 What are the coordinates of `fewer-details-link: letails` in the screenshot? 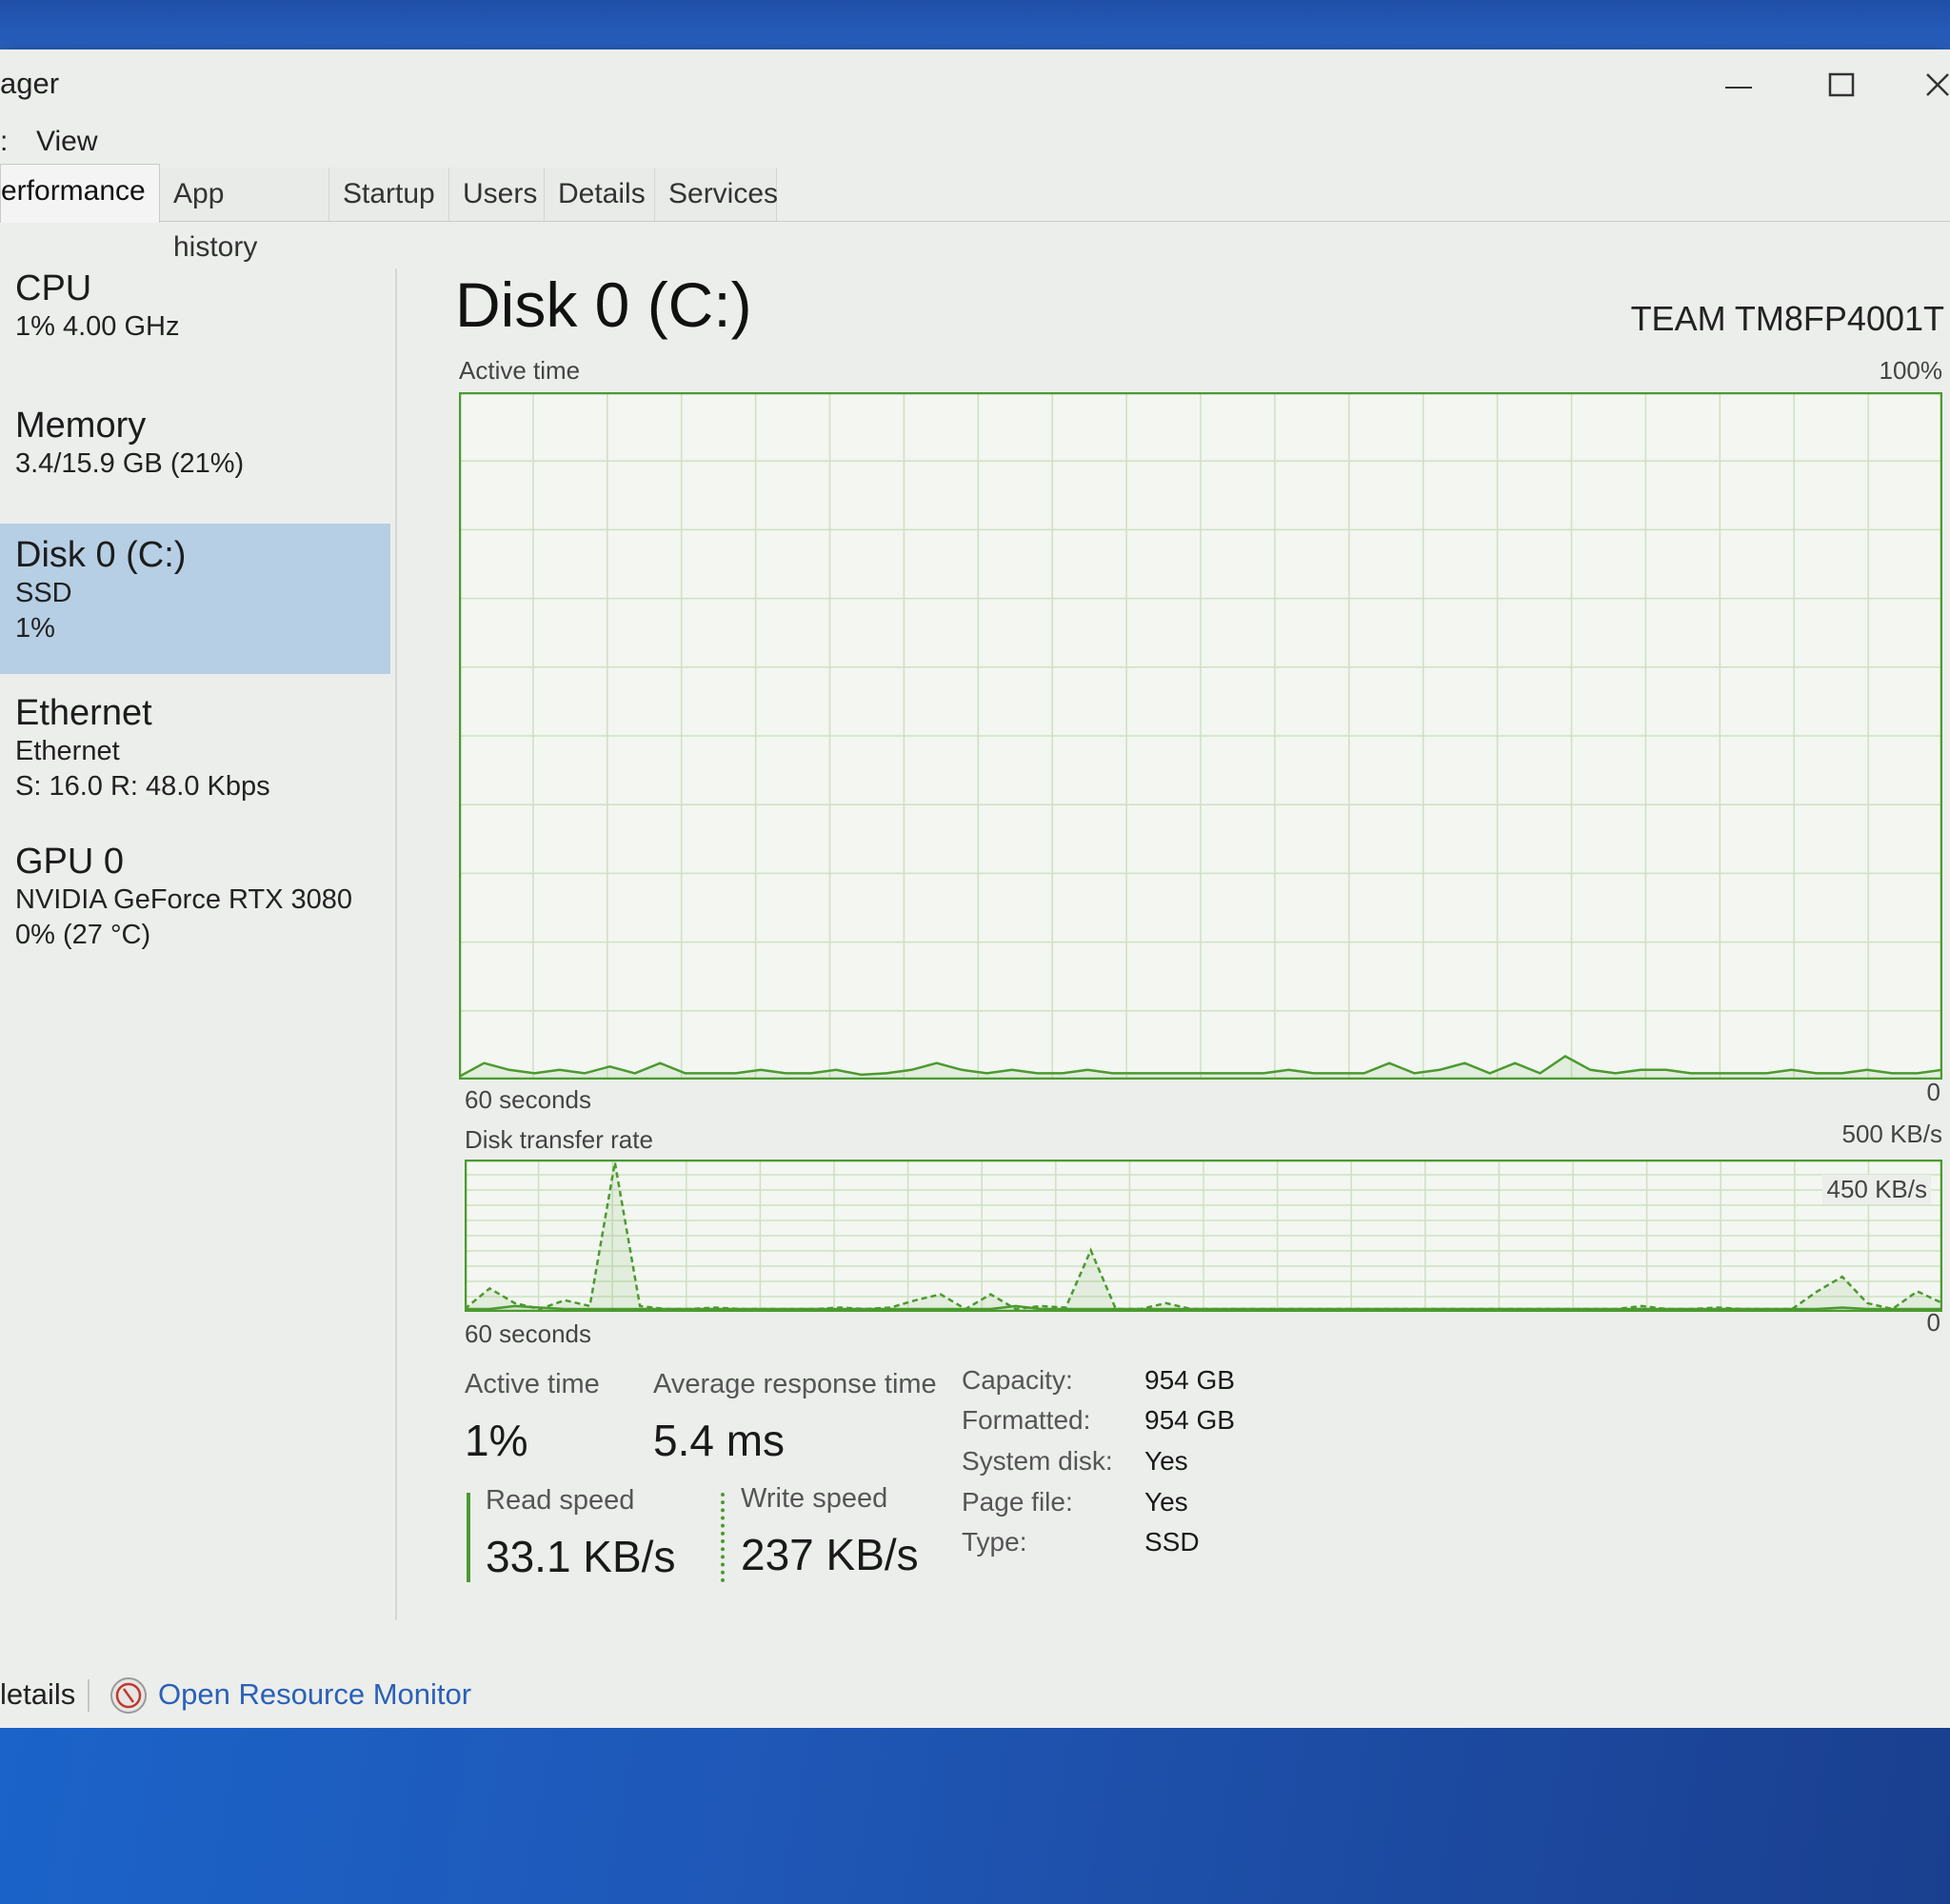 It's located at (37, 1694).